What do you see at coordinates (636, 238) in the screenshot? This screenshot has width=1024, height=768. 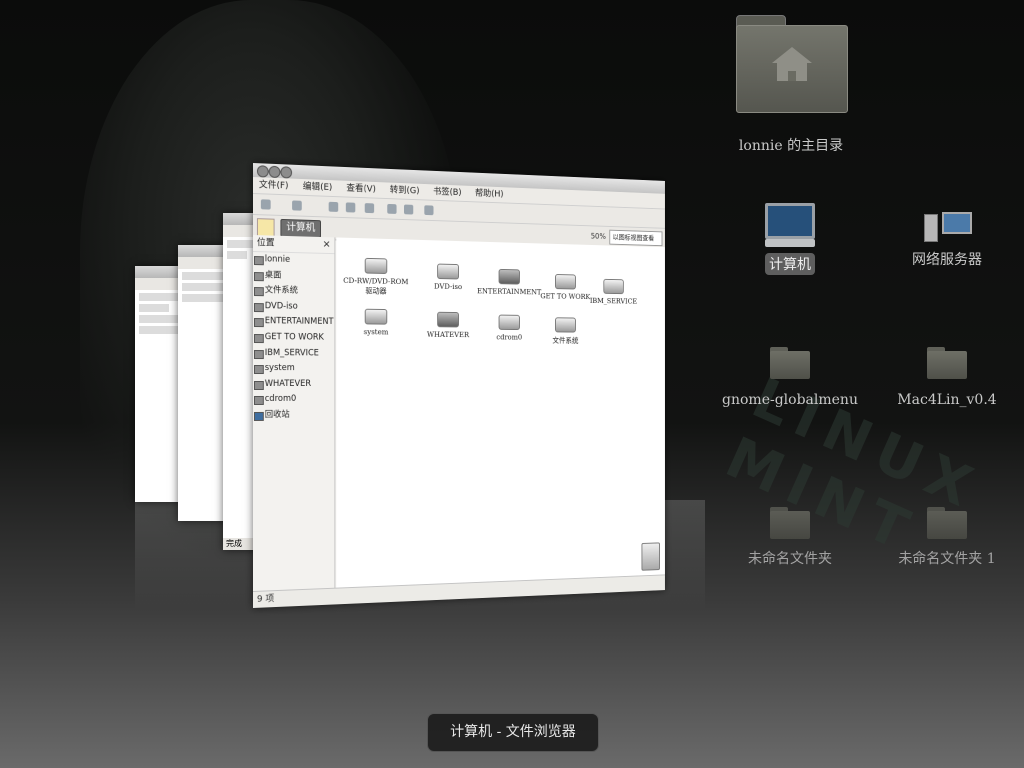 I see `view-mode-select: 以图标视图查看` at bounding box center [636, 238].